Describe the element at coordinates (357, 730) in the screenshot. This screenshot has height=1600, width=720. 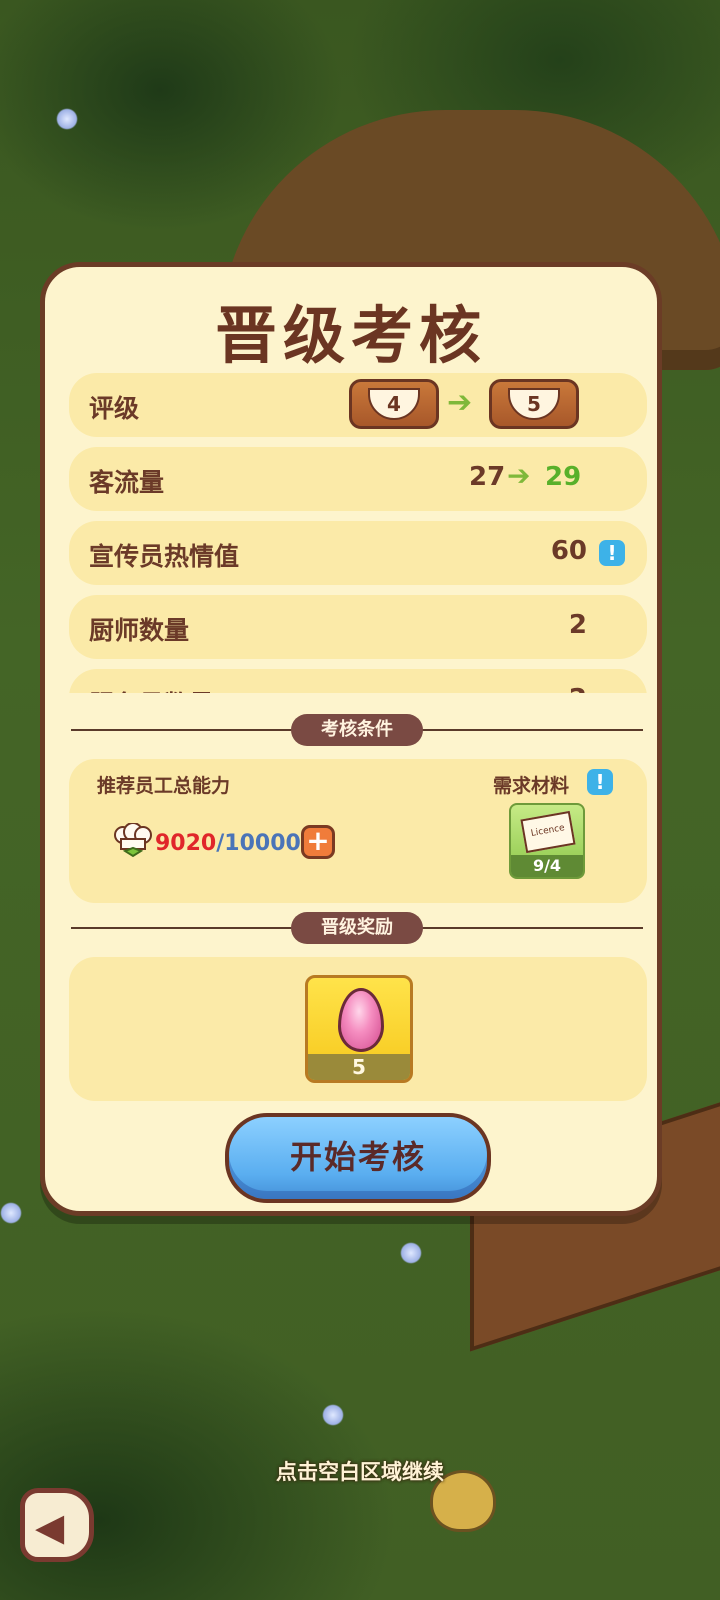
I see `conditions-header: 考核条件` at that location.